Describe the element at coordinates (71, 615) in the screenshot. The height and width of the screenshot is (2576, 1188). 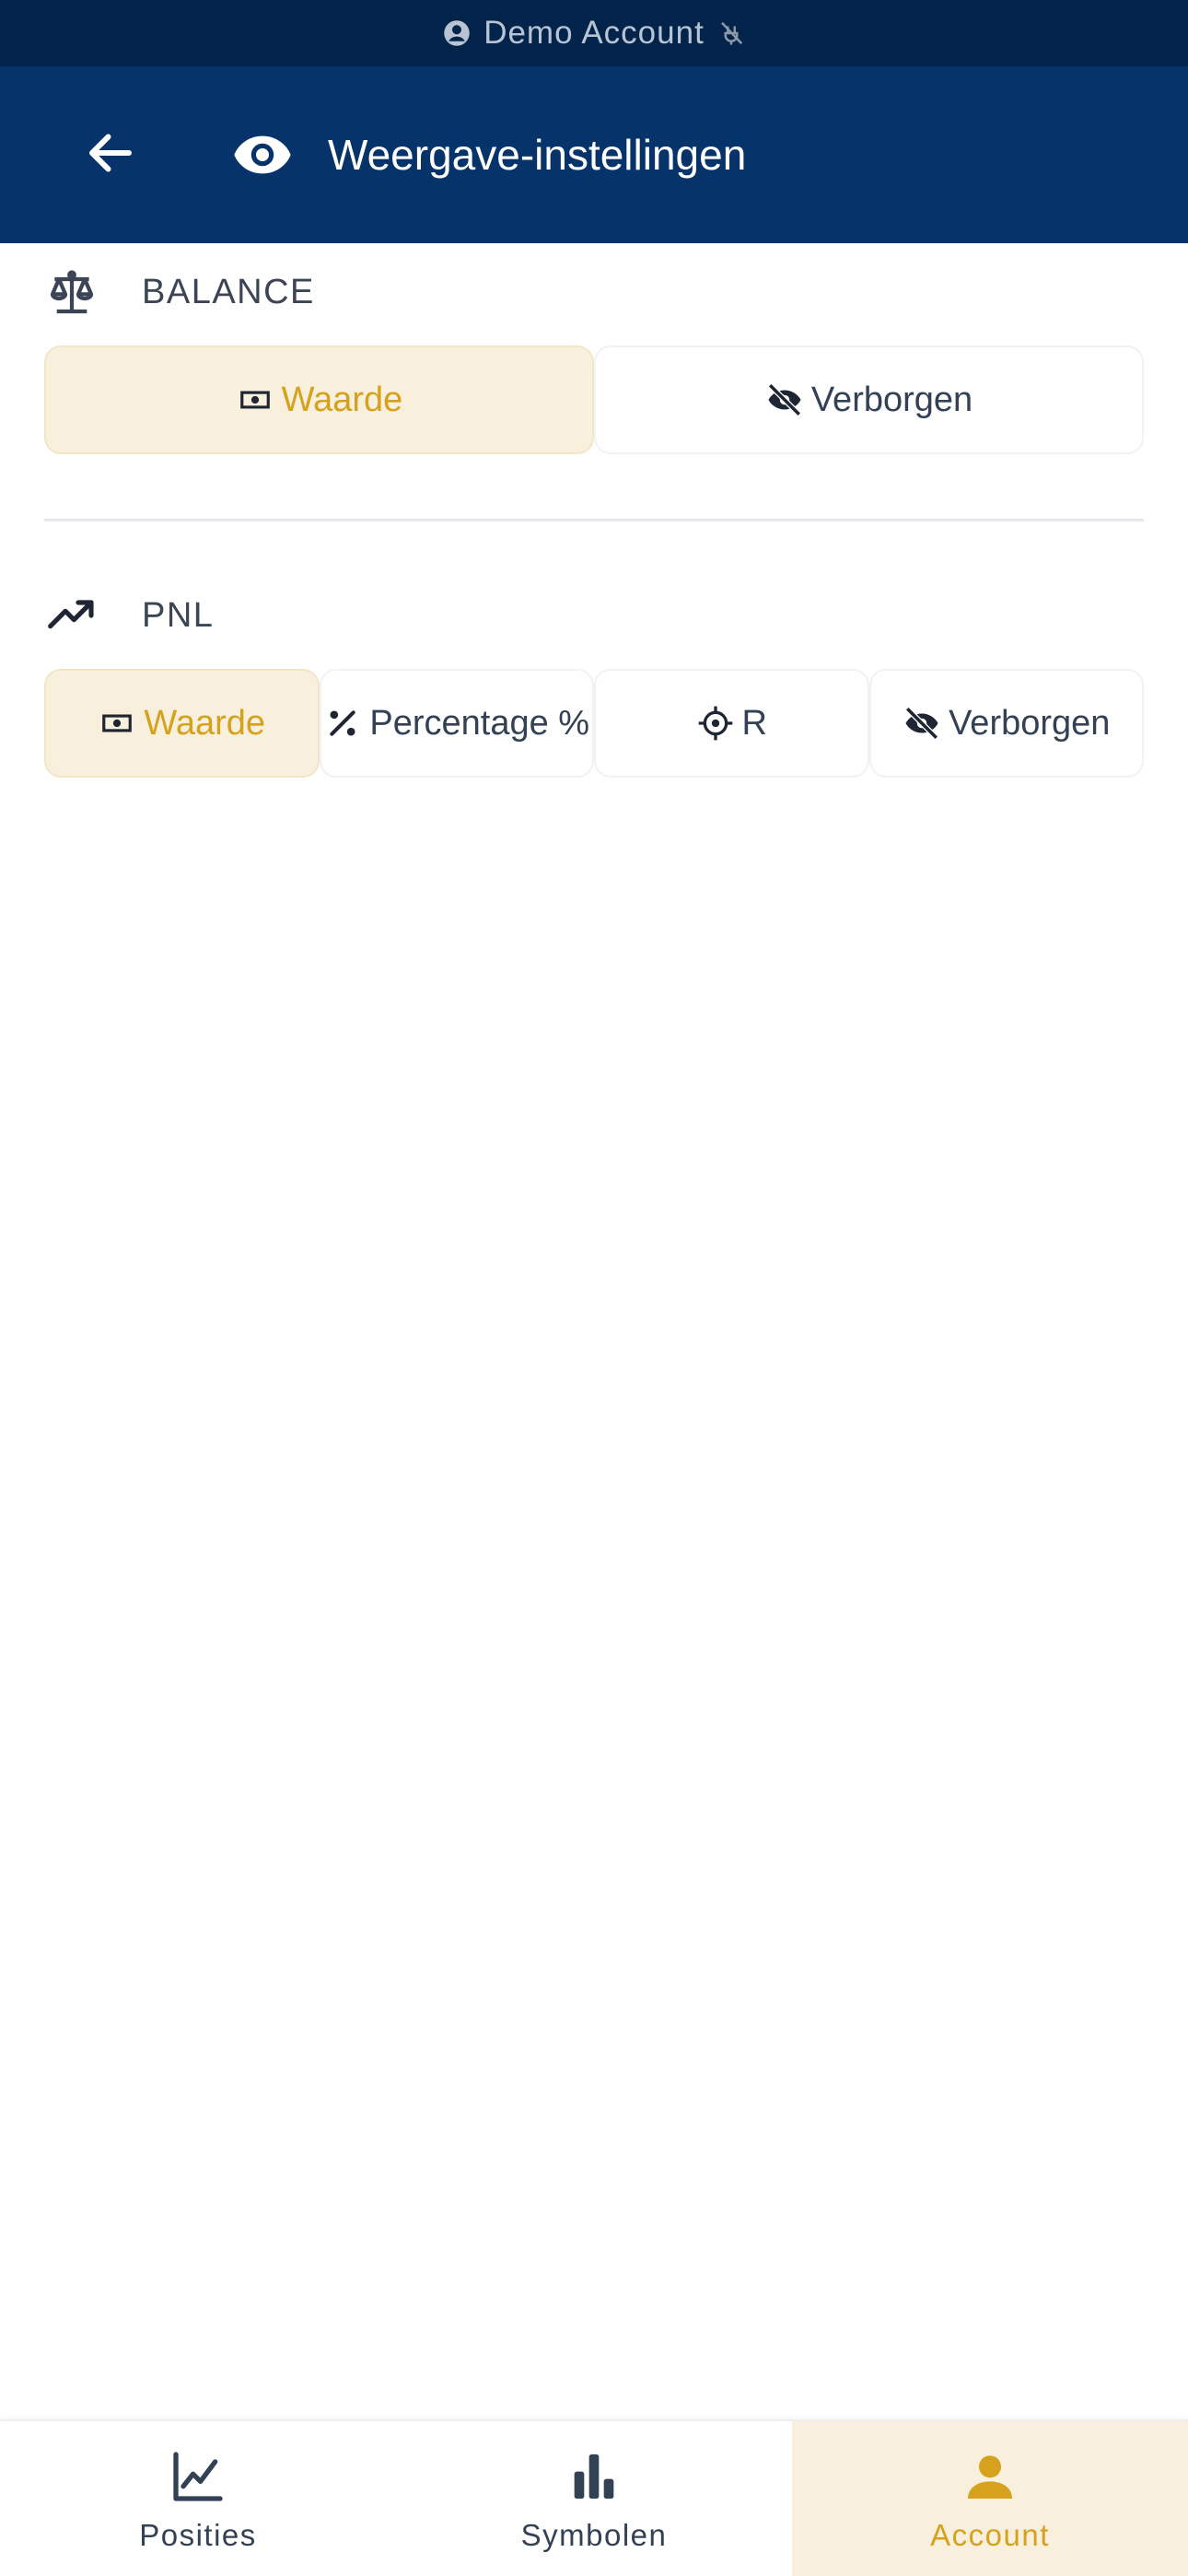
I see `trending-up-icon` at that location.